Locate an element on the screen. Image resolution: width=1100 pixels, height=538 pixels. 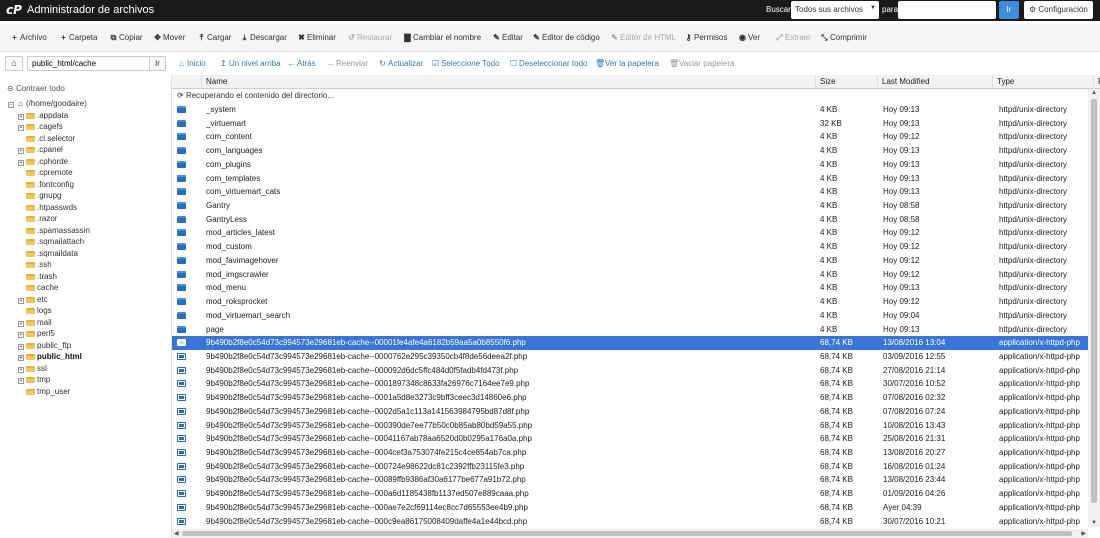
home-dir-button: ⌂ is located at coordinates (14, 63).